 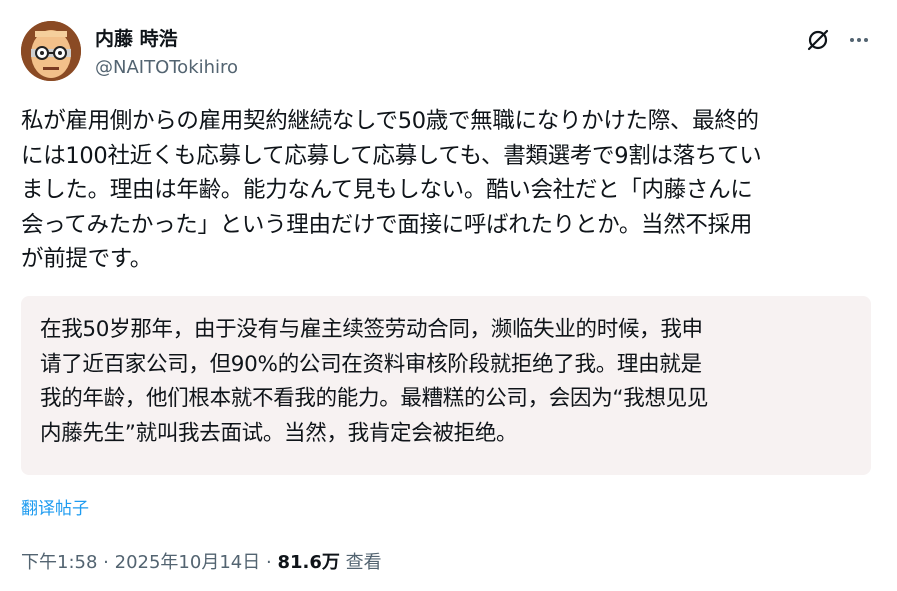 I want to click on translation-line: 我的年龄，他们根本就不看我的能力。最糟糕的公司，会因为“我想见见, so click(x=374, y=398).